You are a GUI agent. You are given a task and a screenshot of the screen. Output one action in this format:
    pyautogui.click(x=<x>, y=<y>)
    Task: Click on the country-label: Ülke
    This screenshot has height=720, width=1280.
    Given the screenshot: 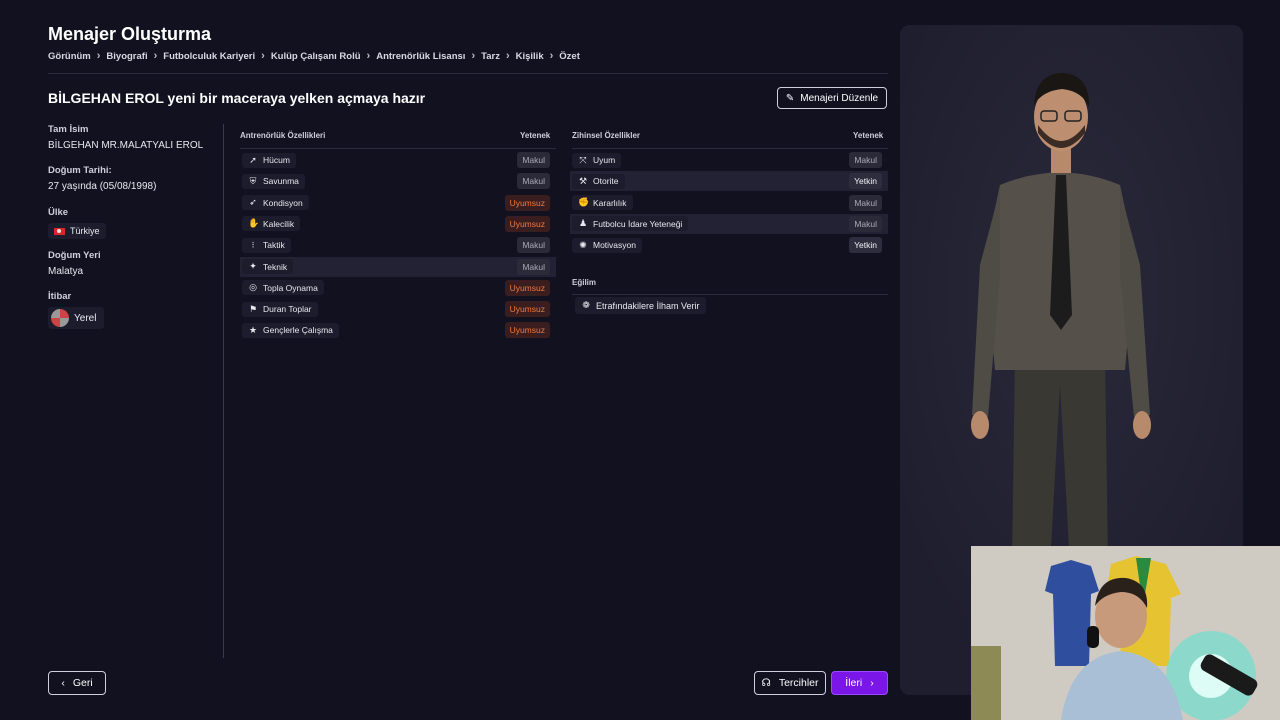 What is the action you would take?
    pyautogui.click(x=58, y=212)
    